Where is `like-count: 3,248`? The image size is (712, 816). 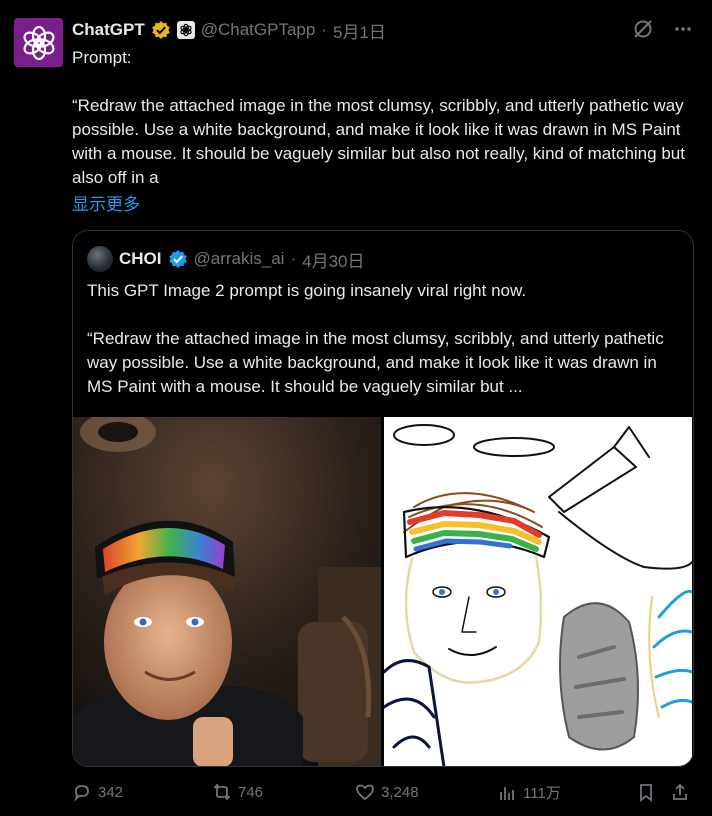 like-count: 3,248 is located at coordinates (400, 792).